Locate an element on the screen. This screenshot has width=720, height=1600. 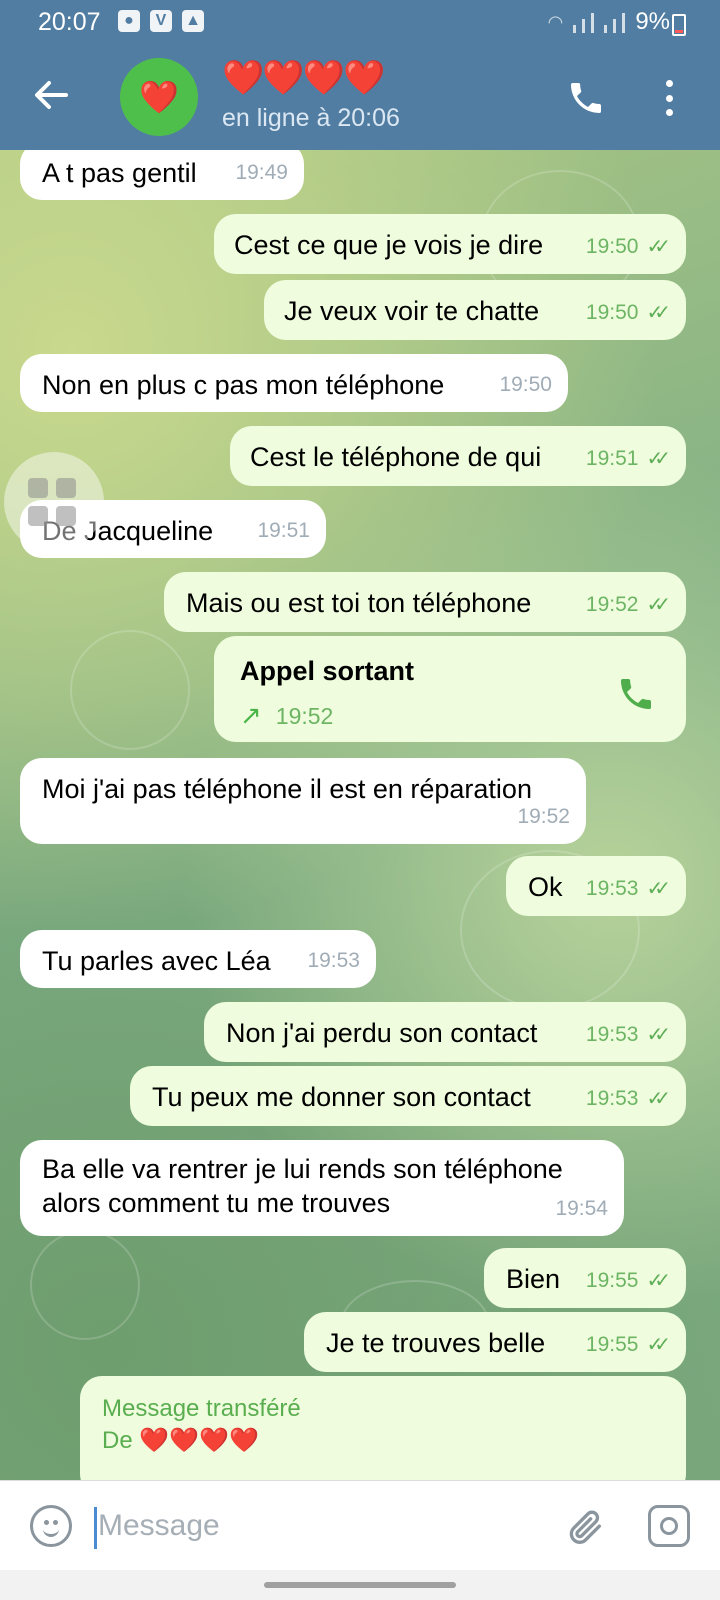
message-bubble: Je veux voir te chatte 19:50 ✓✓ is located at coordinates (475, 310).